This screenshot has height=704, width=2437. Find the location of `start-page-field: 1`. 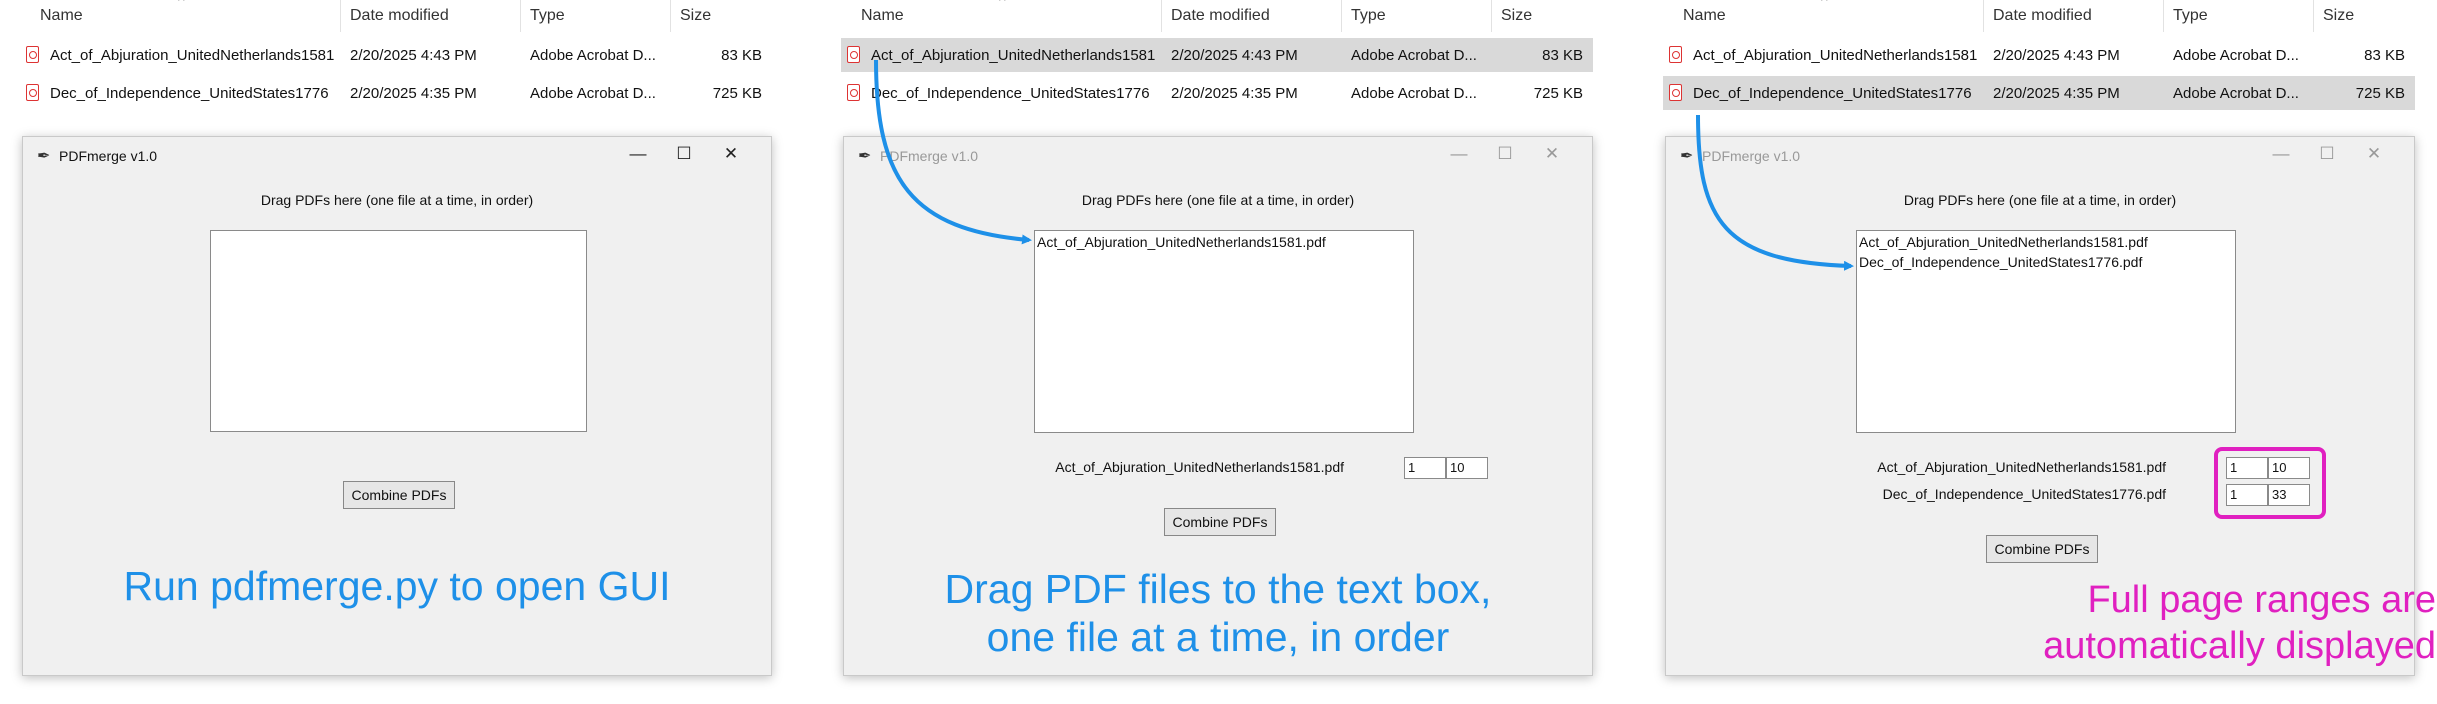

start-page-field: 1 is located at coordinates (1425, 468).